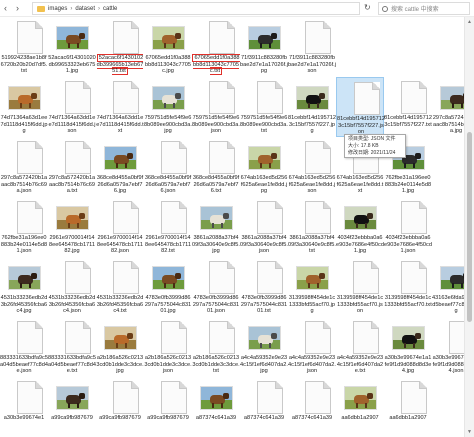 The image size is (474, 437). I want to click on text-file-item: 81cebbf14d1957123c15bf7557f227.json, so click(360, 107).